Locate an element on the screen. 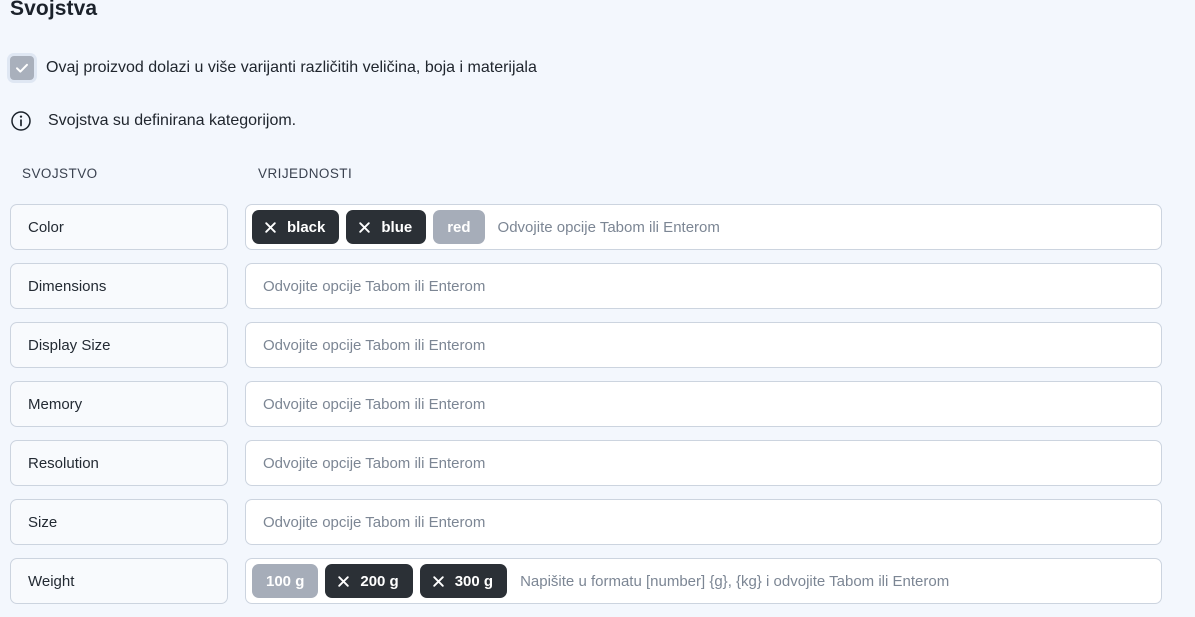  value-chip: black is located at coordinates (296, 227).